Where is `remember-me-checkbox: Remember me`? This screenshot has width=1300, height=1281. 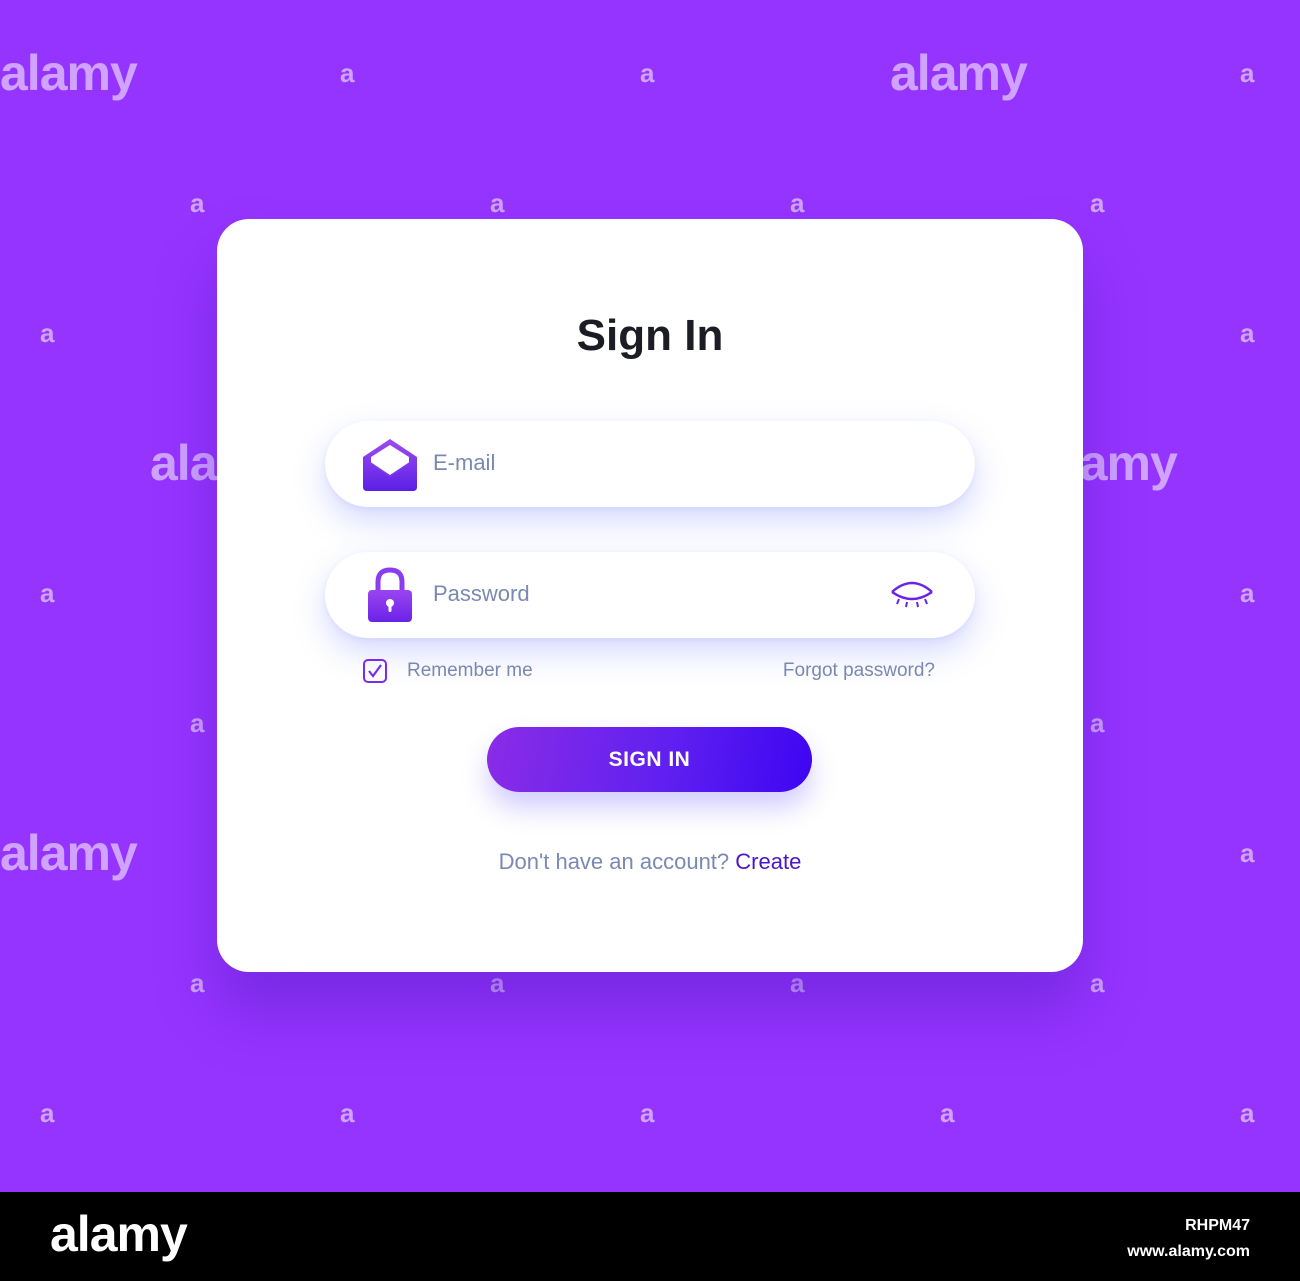 remember-me-checkbox: Remember me is located at coordinates (448, 671).